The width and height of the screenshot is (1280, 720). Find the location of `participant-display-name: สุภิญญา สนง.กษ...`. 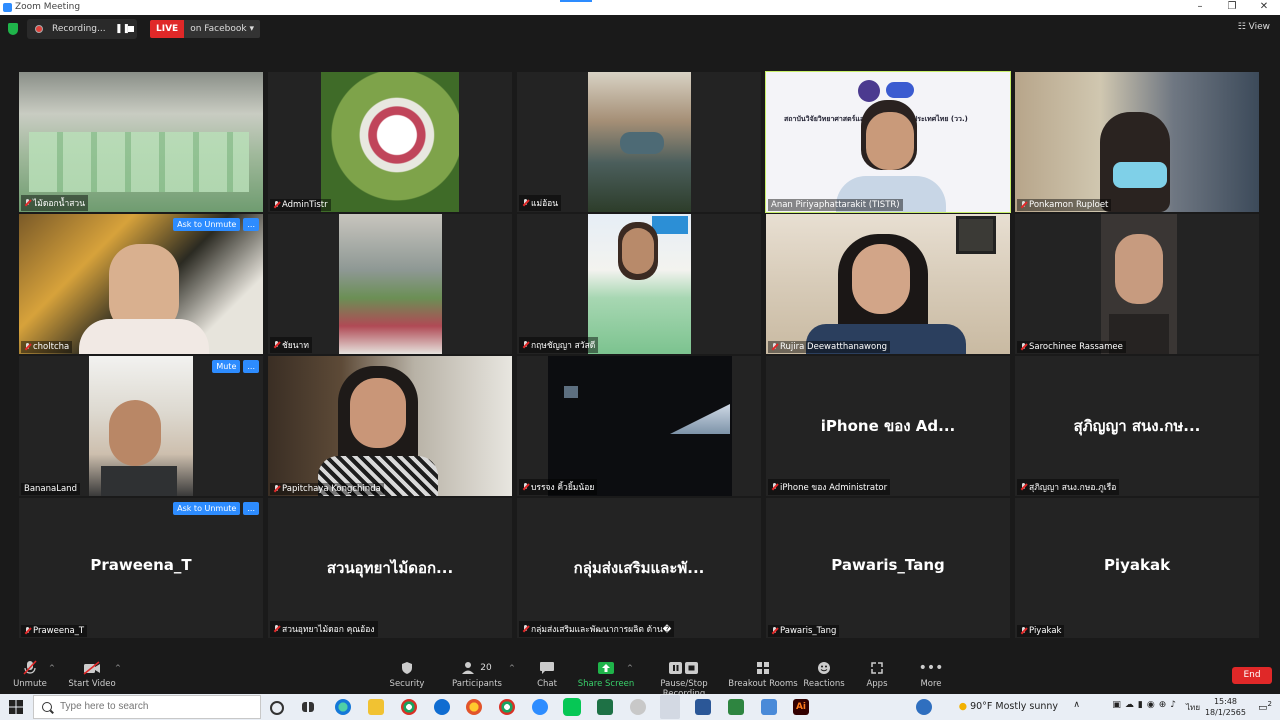

participant-display-name: สุภิญญา สนง.กษ... is located at coordinates (1137, 426).